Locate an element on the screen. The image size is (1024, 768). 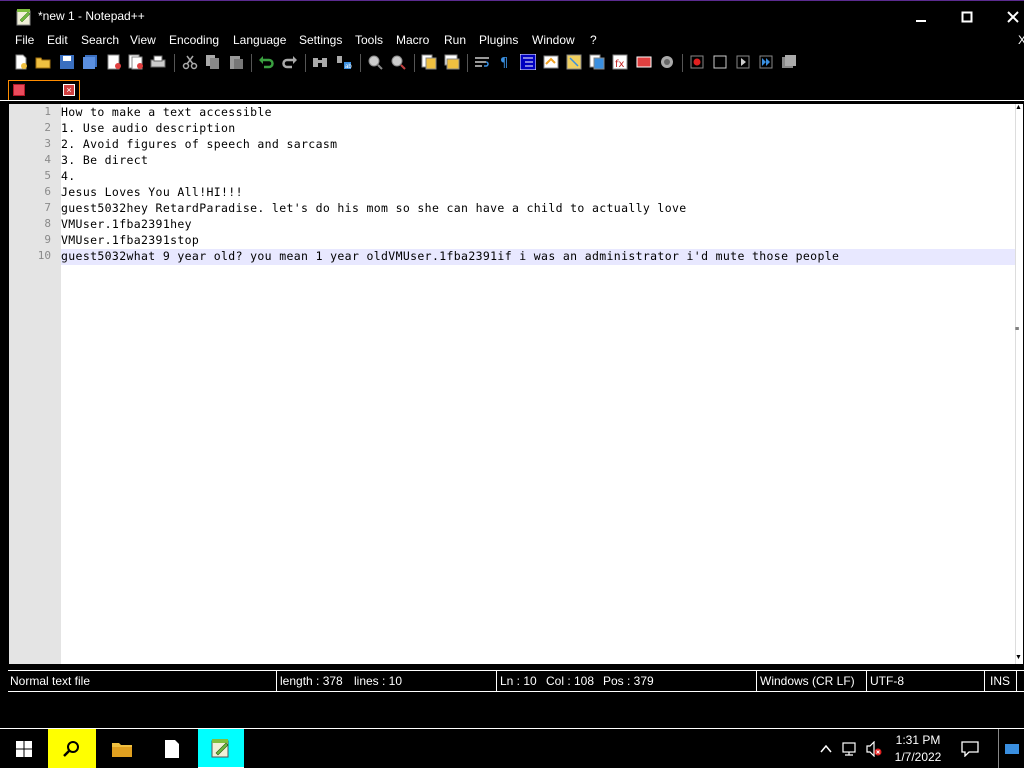
line-number: 4 is located at coordinates (47, 159).